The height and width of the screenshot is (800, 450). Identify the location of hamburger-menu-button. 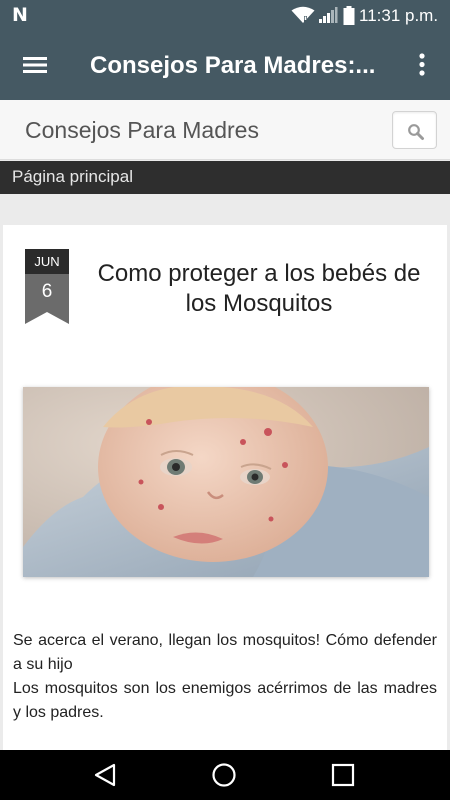
(36, 65).